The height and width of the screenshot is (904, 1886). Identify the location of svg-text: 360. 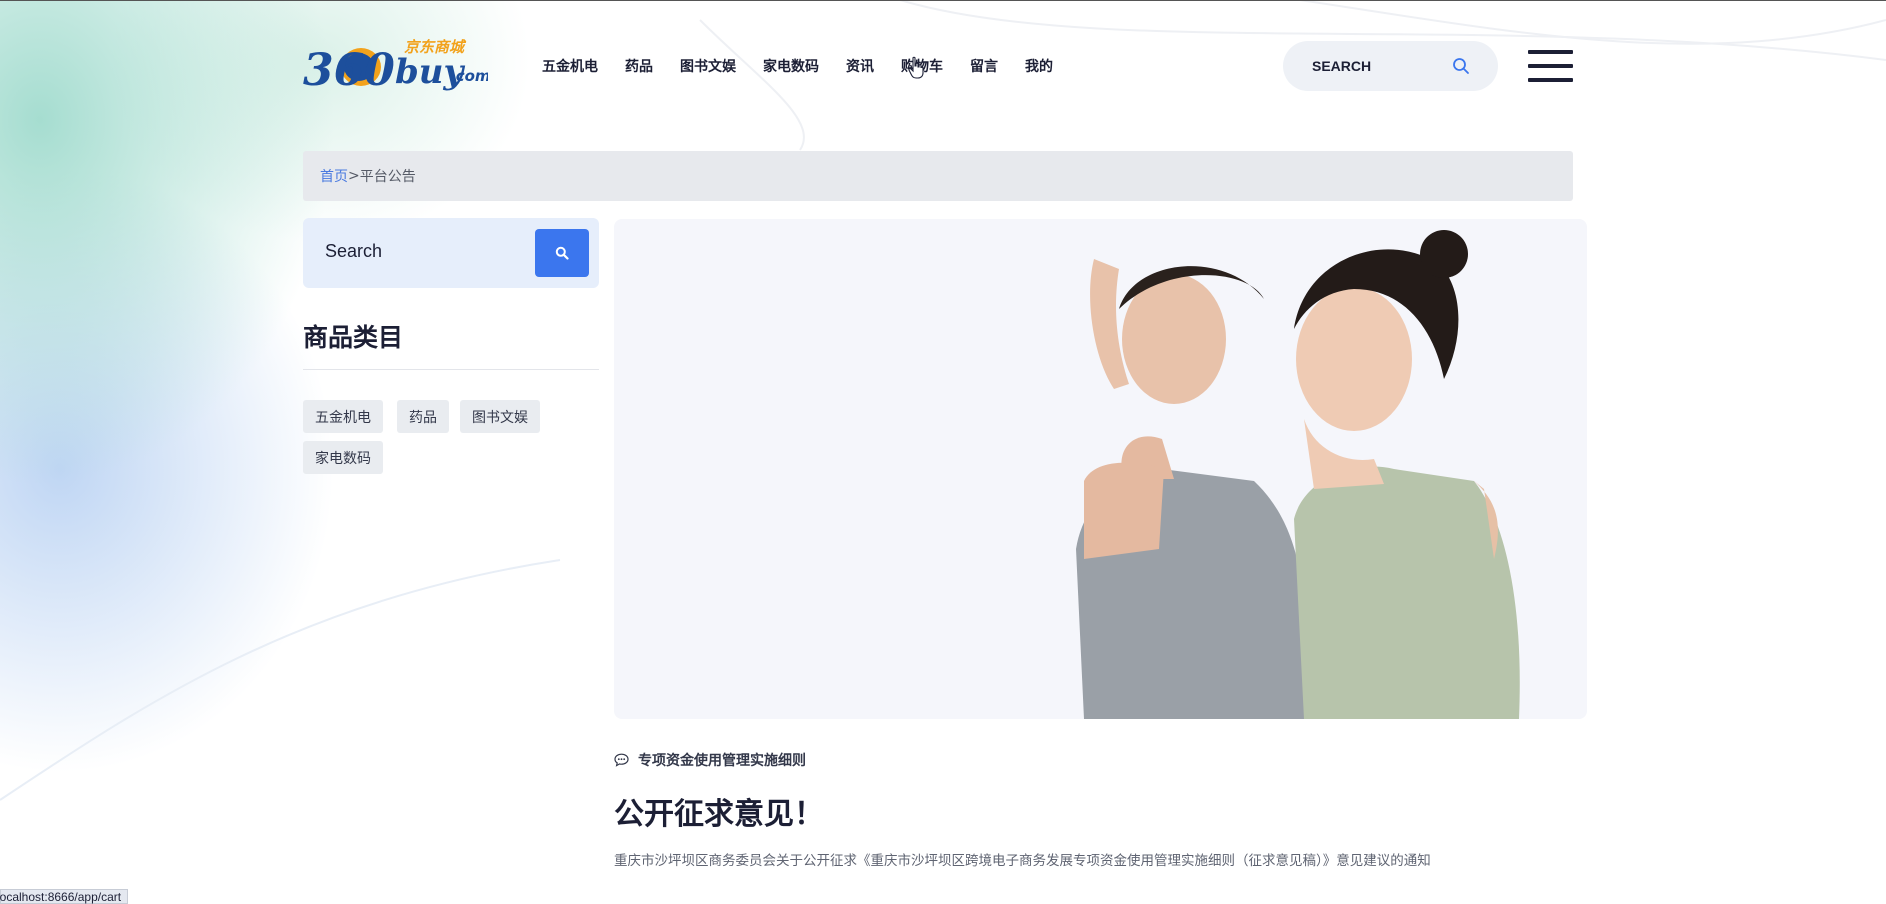
(349, 69).